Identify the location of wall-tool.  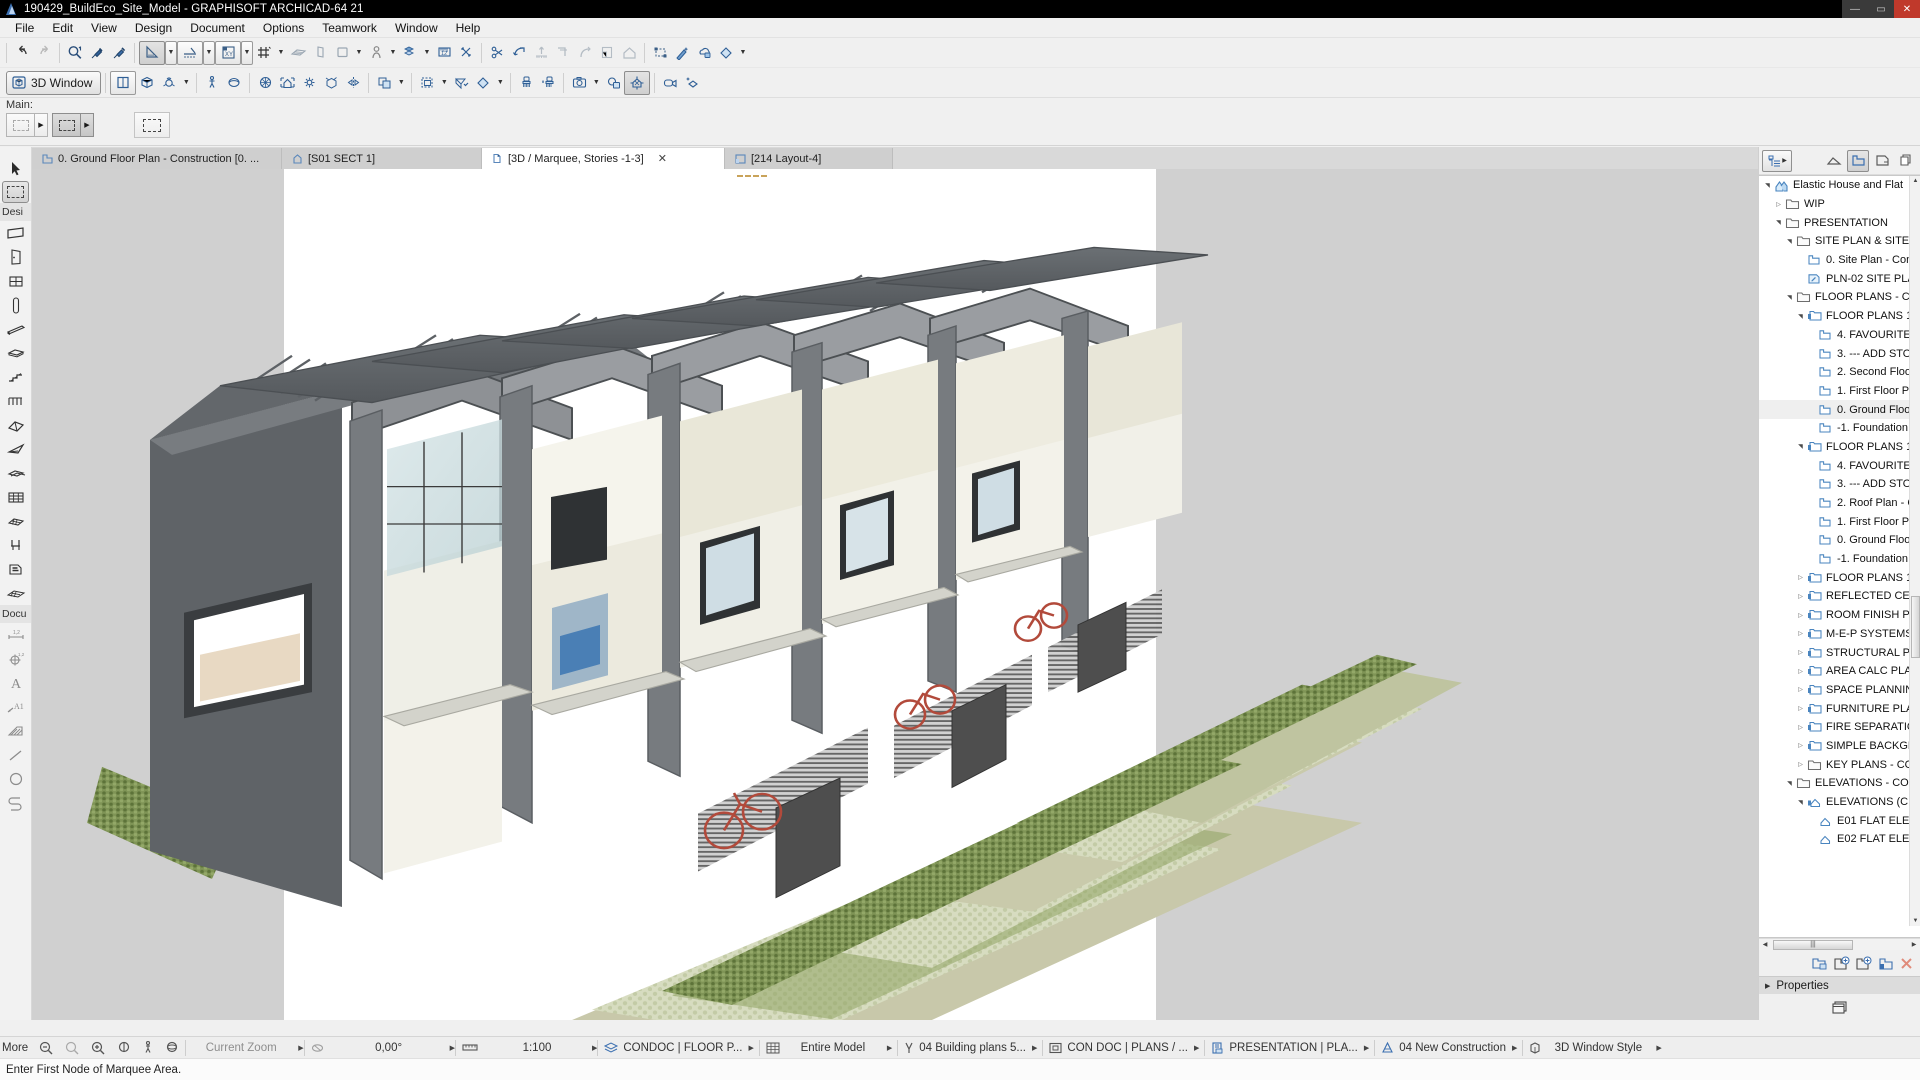
(15, 233).